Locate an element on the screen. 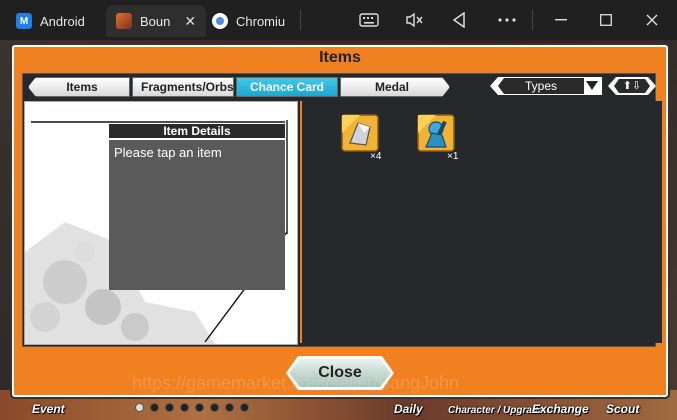 Image resolution: width=677 pixels, height=420 pixels. nav-daily: Daily is located at coordinates (408, 409).